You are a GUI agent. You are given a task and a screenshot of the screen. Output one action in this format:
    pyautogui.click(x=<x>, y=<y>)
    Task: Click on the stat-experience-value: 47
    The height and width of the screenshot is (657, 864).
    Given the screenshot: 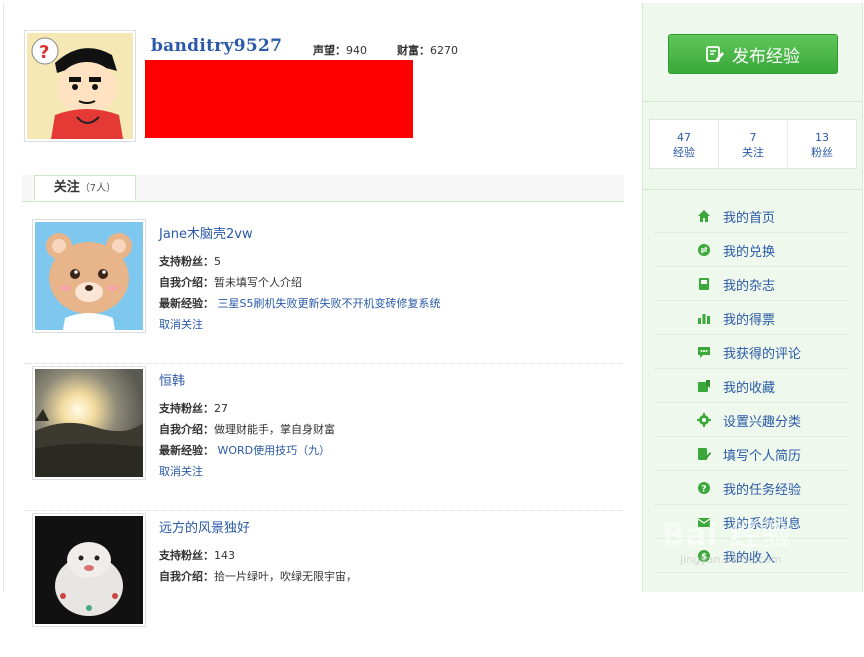 What is the action you would take?
    pyautogui.click(x=684, y=137)
    